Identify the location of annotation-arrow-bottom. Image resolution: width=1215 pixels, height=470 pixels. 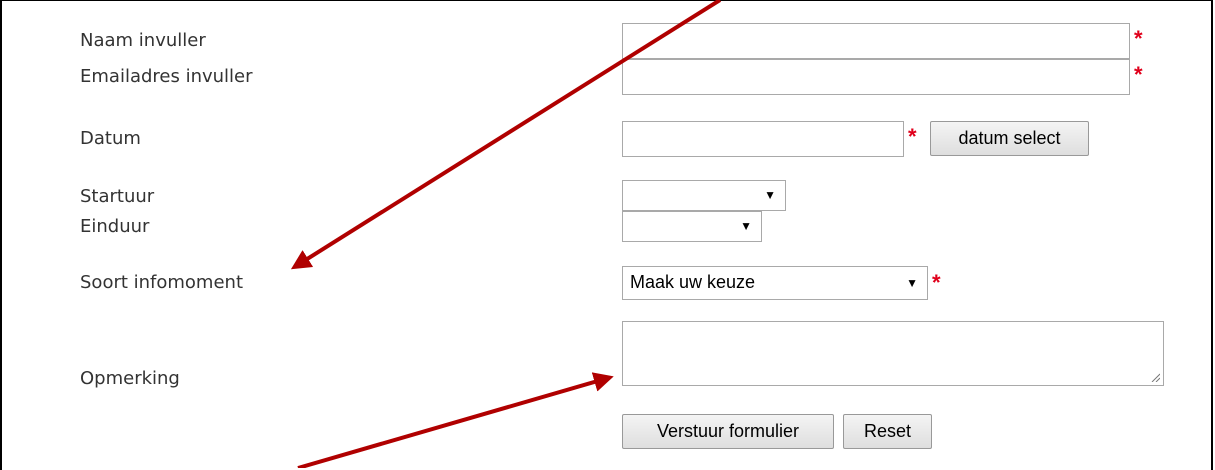
(455, 420).